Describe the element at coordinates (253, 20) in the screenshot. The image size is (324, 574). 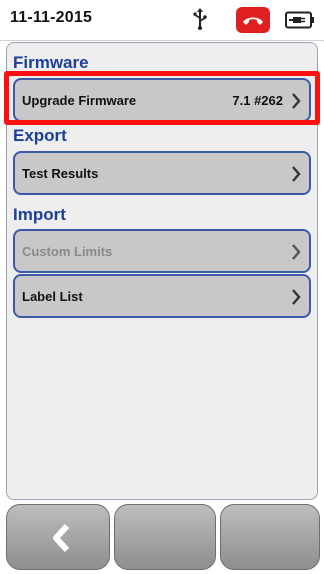
I see `phone-hangup-icon` at that location.